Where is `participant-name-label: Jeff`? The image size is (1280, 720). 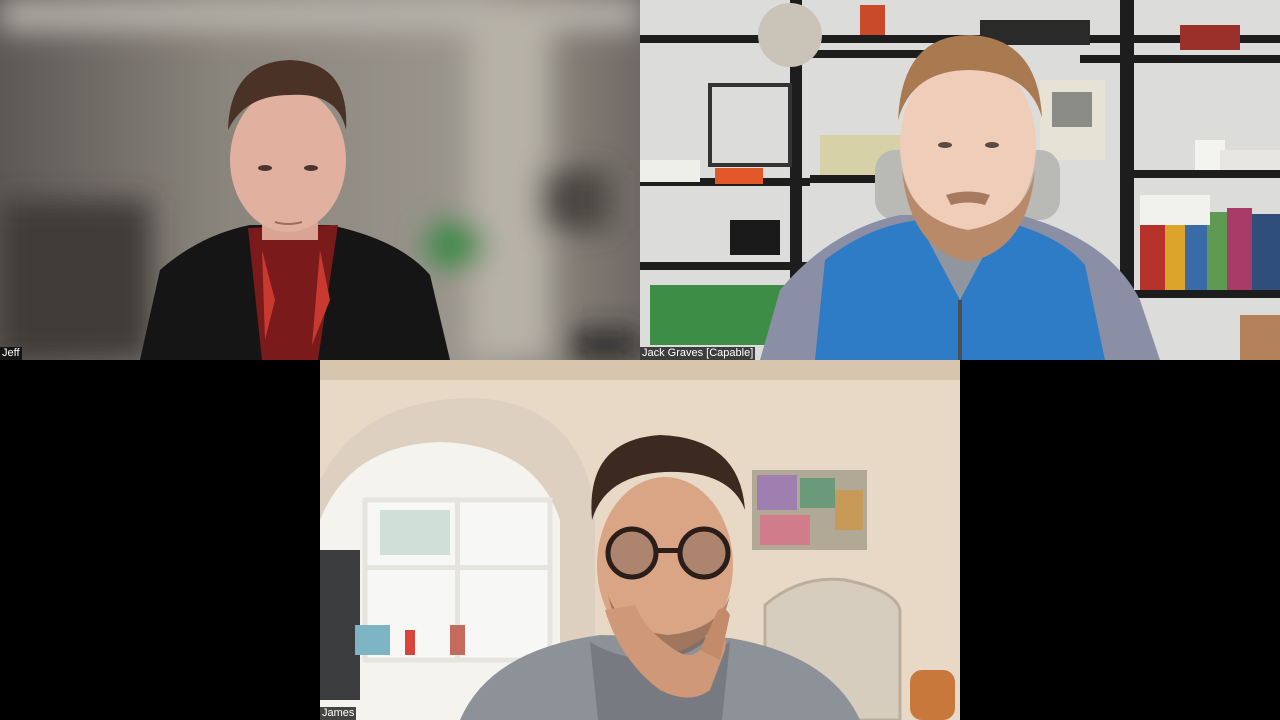 participant-name-label: Jeff is located at coordinates (11, 353).